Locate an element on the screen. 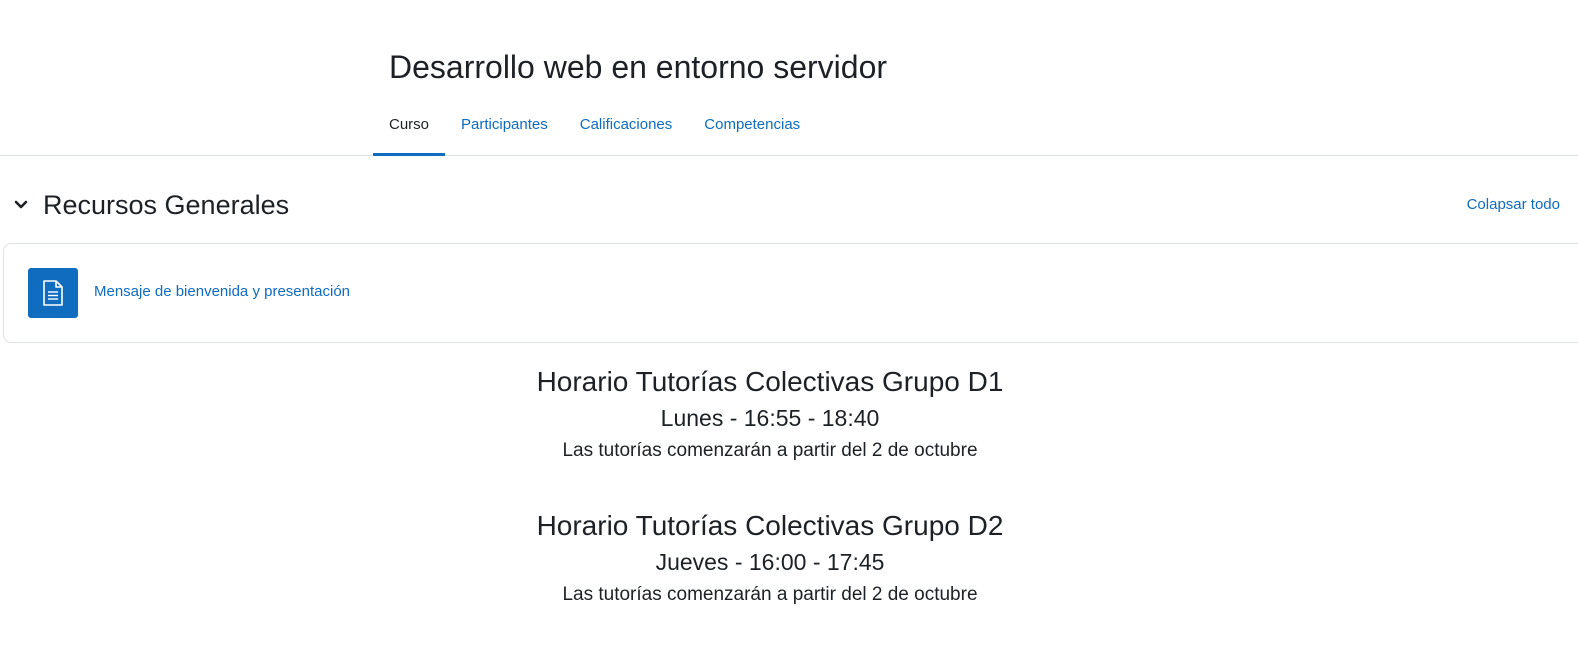 This screenshot has height=649, width=1578. tab-participantes: Participantes is located at coordinates (504, 130).